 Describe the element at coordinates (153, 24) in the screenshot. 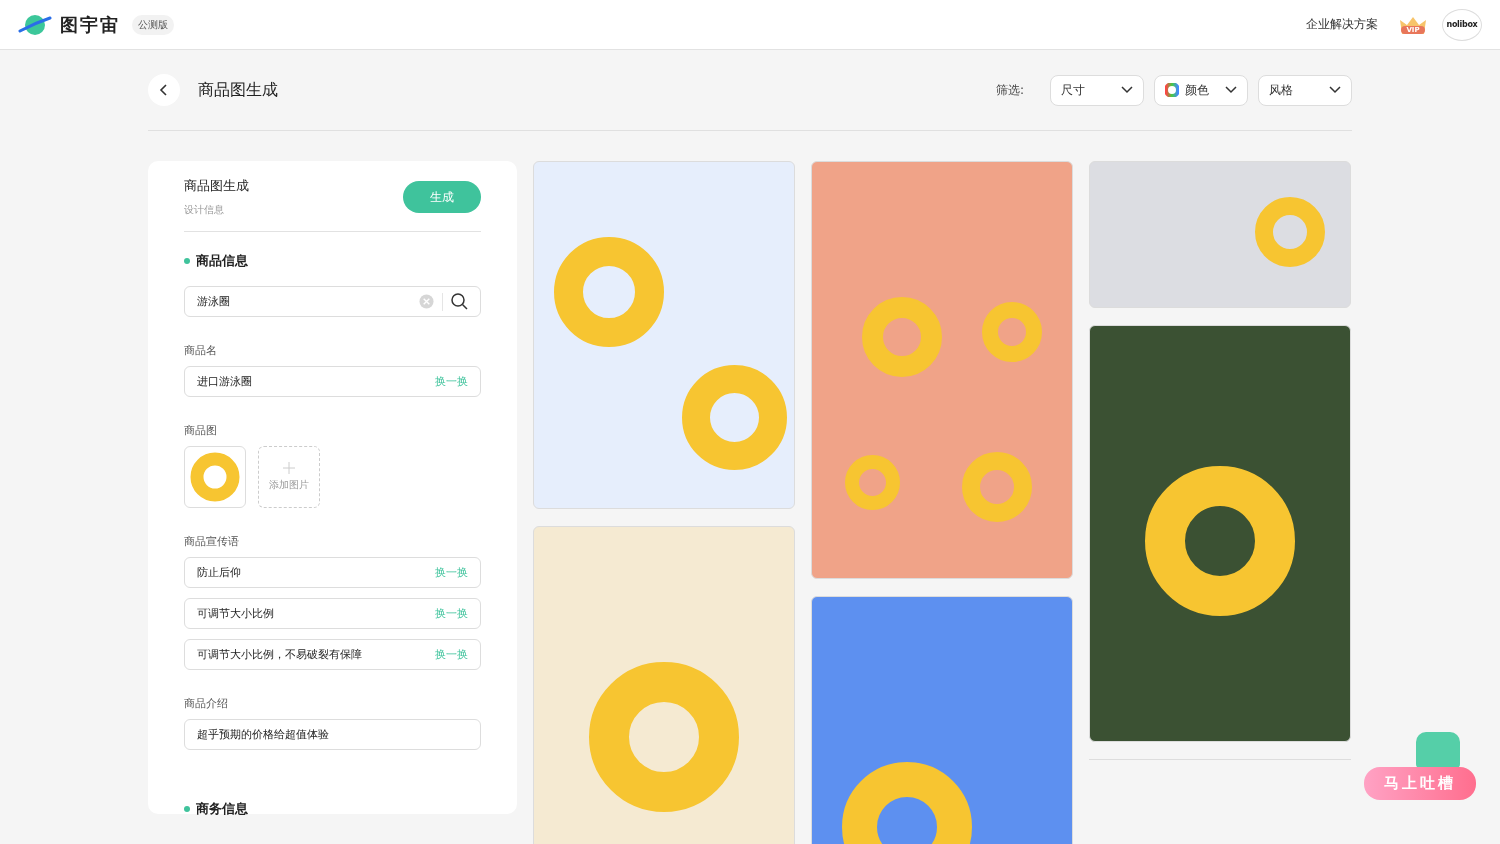

I see `beta-badge: 公测版` at that location.